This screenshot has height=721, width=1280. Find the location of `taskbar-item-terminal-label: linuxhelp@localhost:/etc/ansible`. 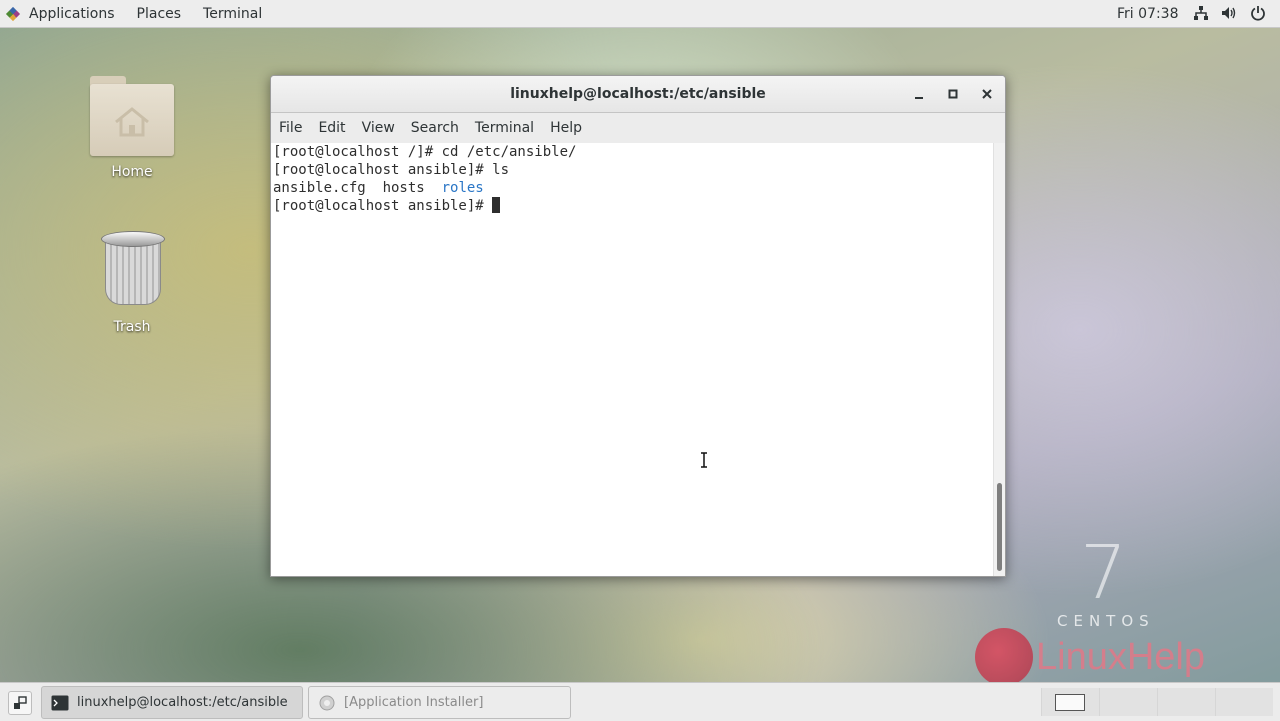

taskbar-item-terminal-label: linuxhelp@localhost:/etc/ansible is located at coordinates (182, 702).